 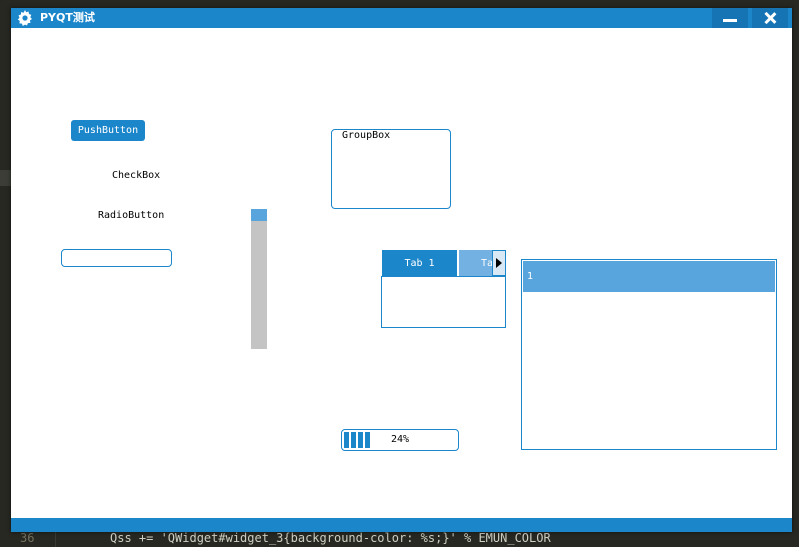 I want to click on tab-scroll-right-button, so click(x=499, y=263).